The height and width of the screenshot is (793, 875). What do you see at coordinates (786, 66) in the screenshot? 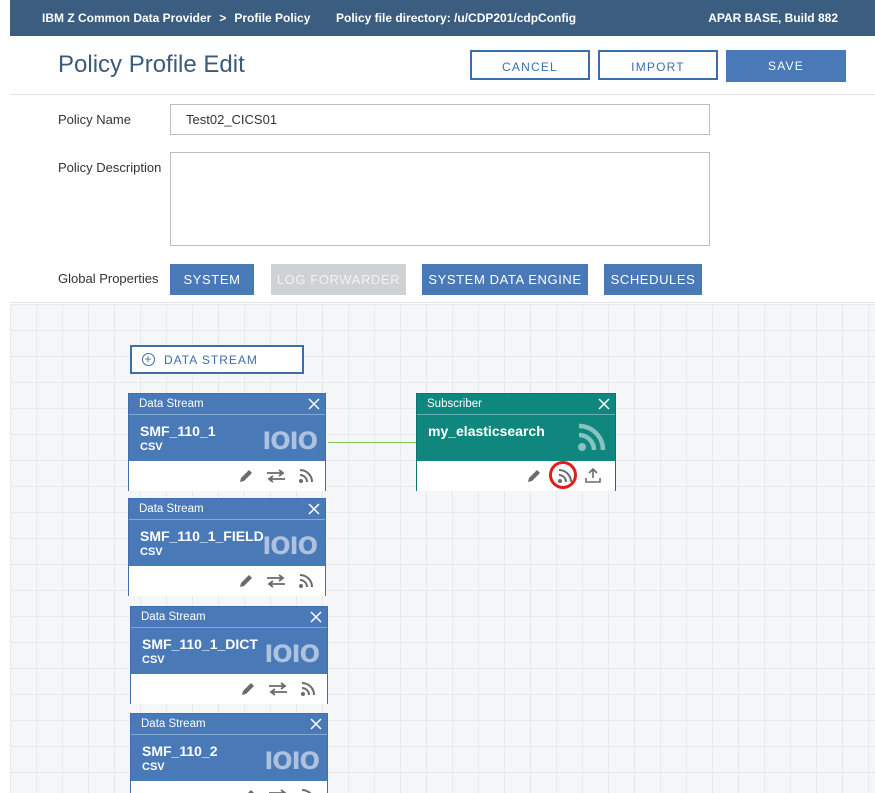
I see `save-button: SAVE` at bounding box center [786, 66].